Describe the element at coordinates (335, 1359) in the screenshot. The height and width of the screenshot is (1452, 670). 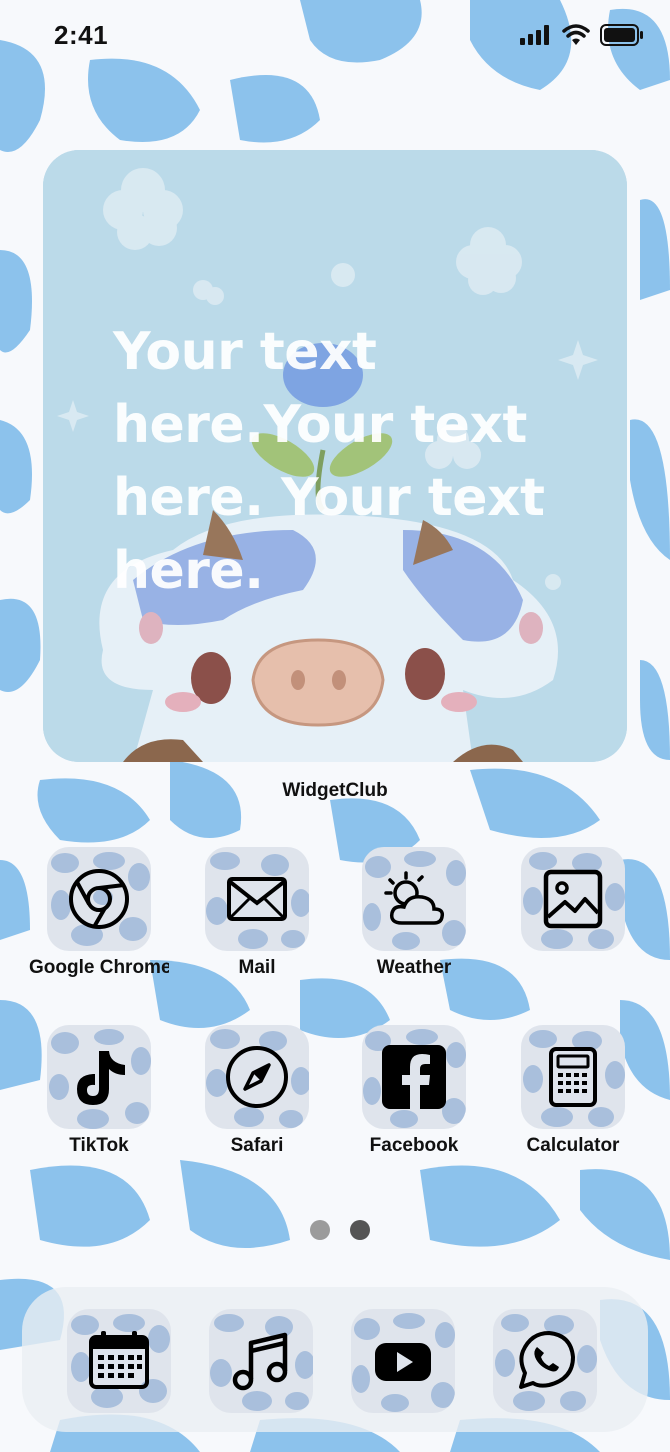
I see `dock` at that location.